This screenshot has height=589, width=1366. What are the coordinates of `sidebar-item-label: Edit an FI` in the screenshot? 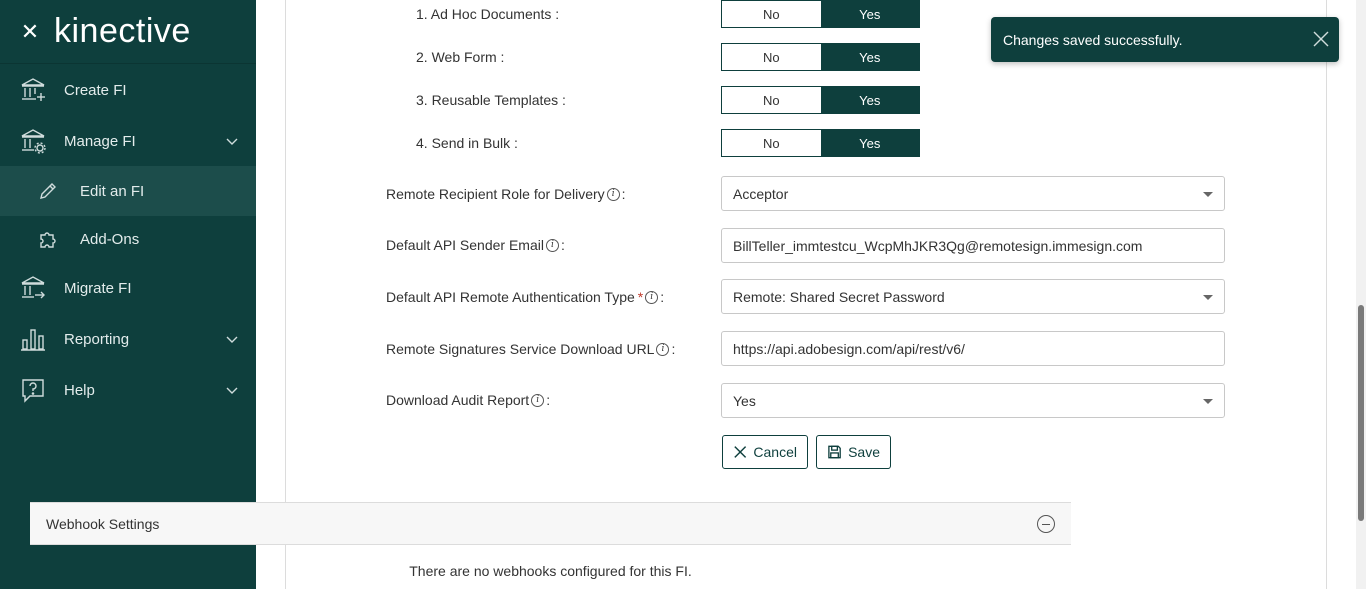 It's located at (112, 191).